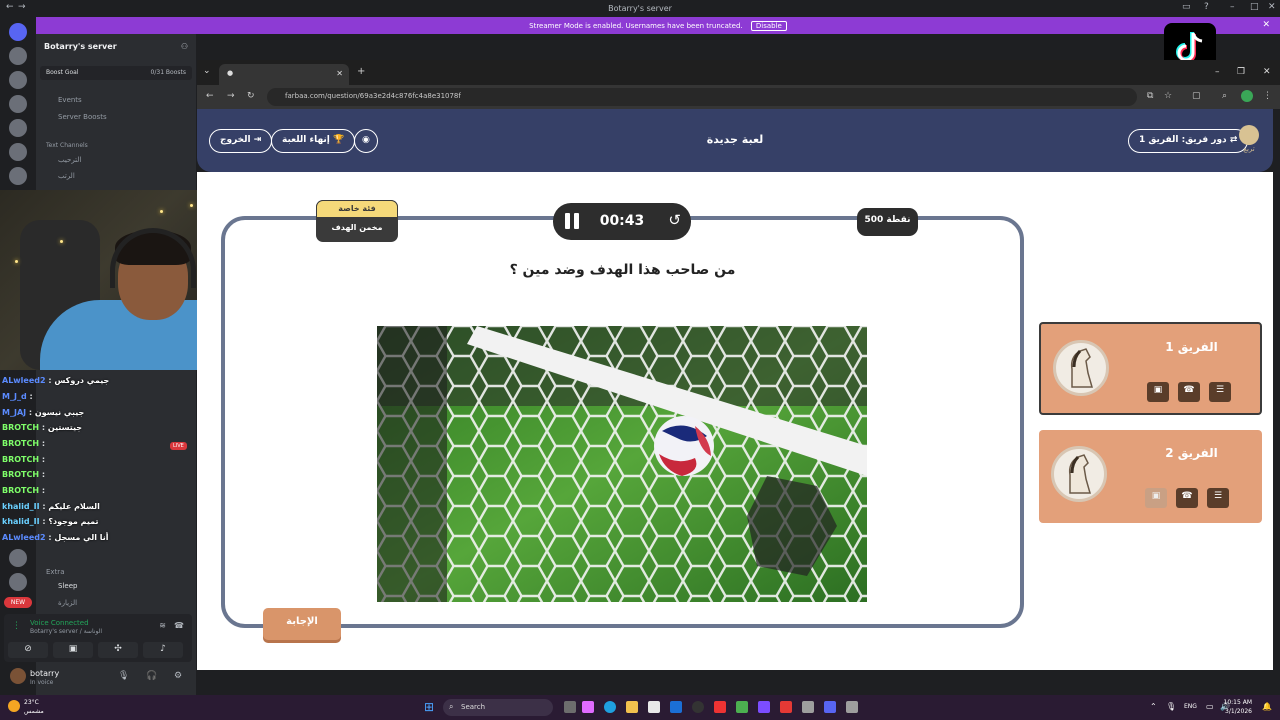  I want to click on weather-icon, so click(14, 706).